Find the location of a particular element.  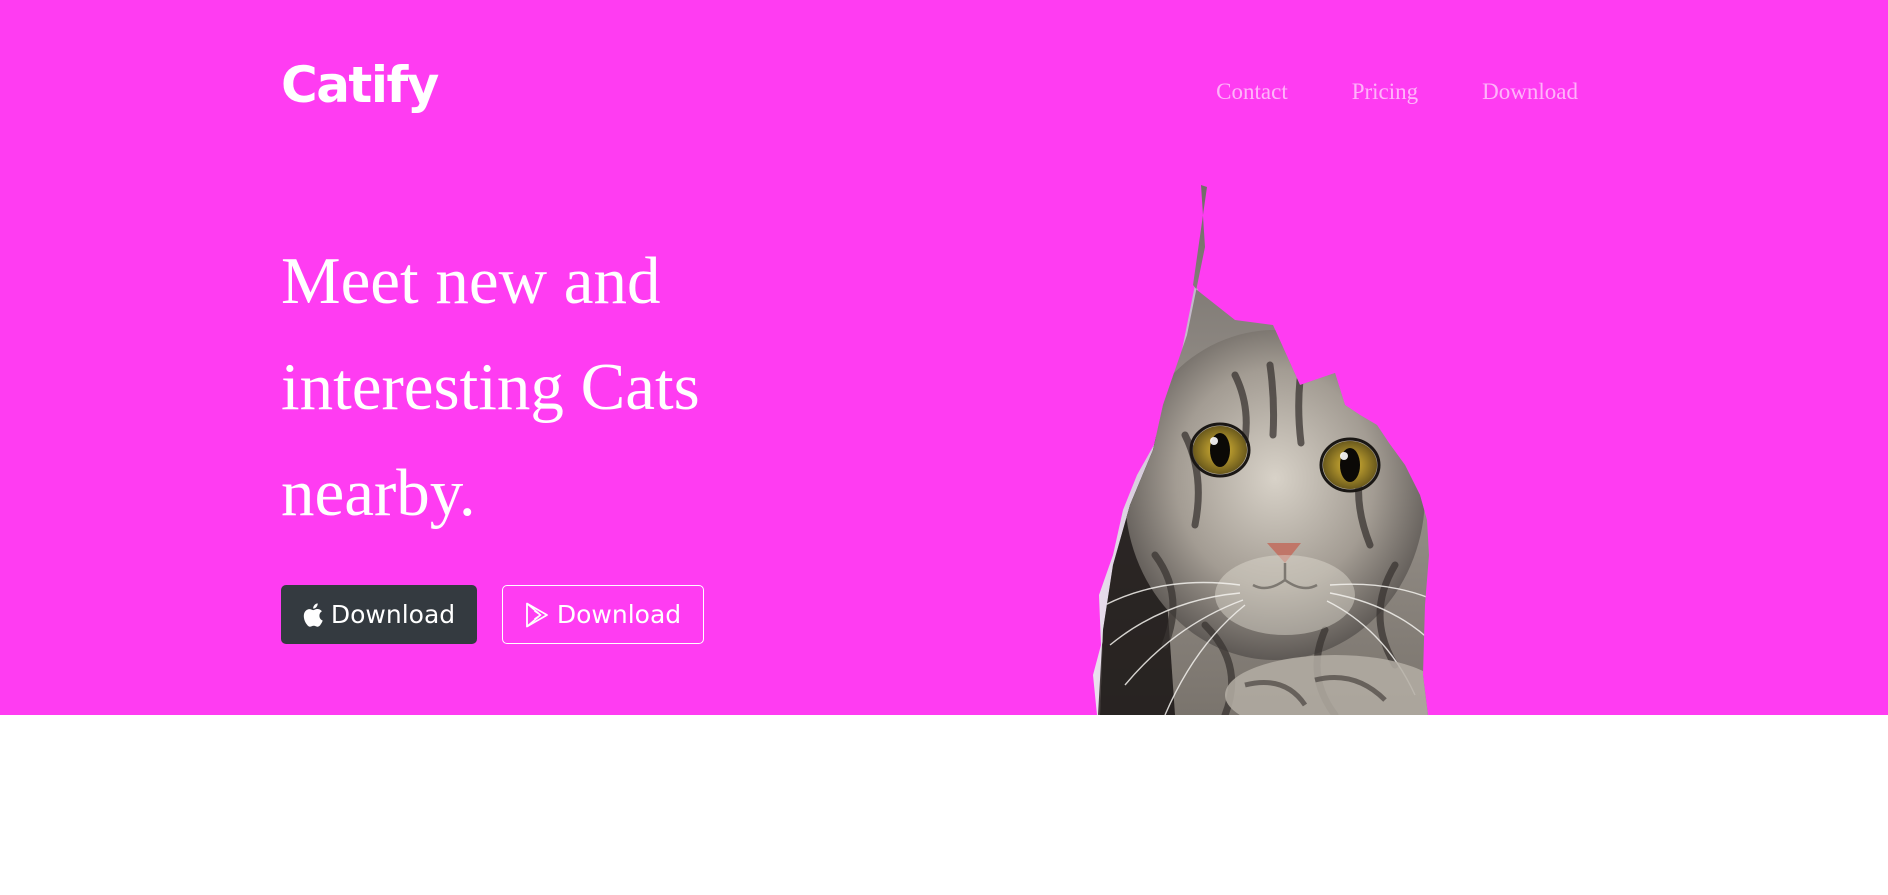

top-nav: Contact Pricing Download is located at coordinates (1397, 91).